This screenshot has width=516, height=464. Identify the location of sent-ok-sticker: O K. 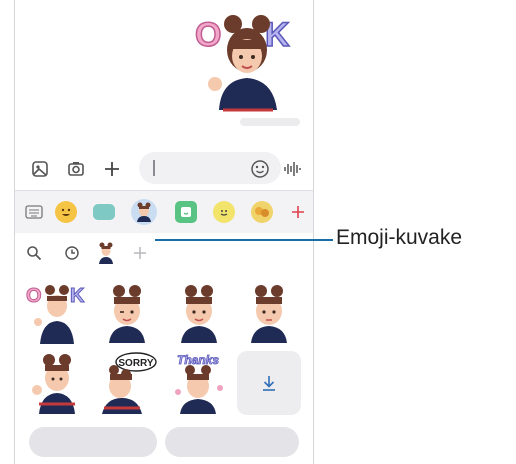
(246, 65).